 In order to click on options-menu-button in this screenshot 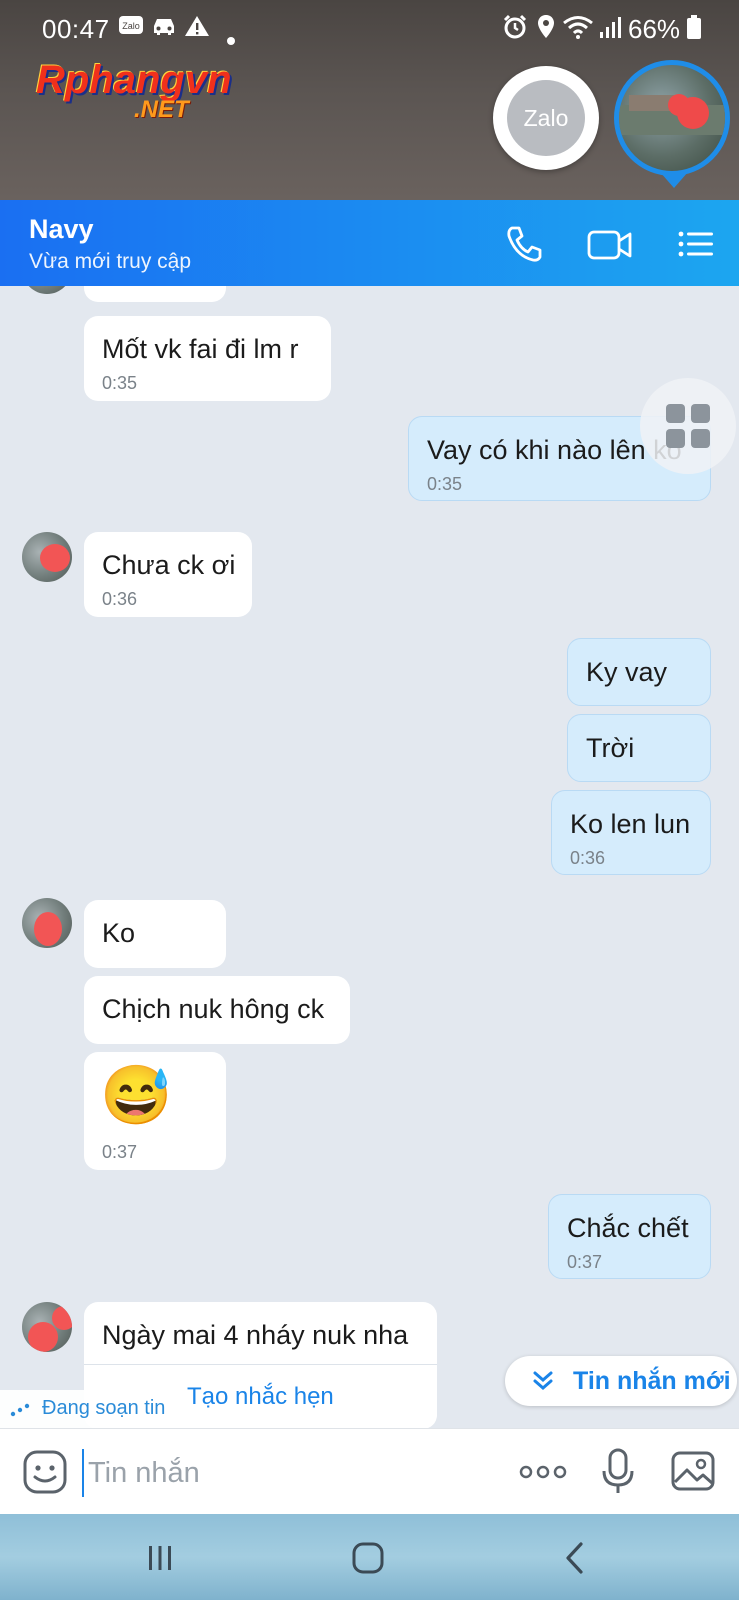, I will do `click(696, 244)`.